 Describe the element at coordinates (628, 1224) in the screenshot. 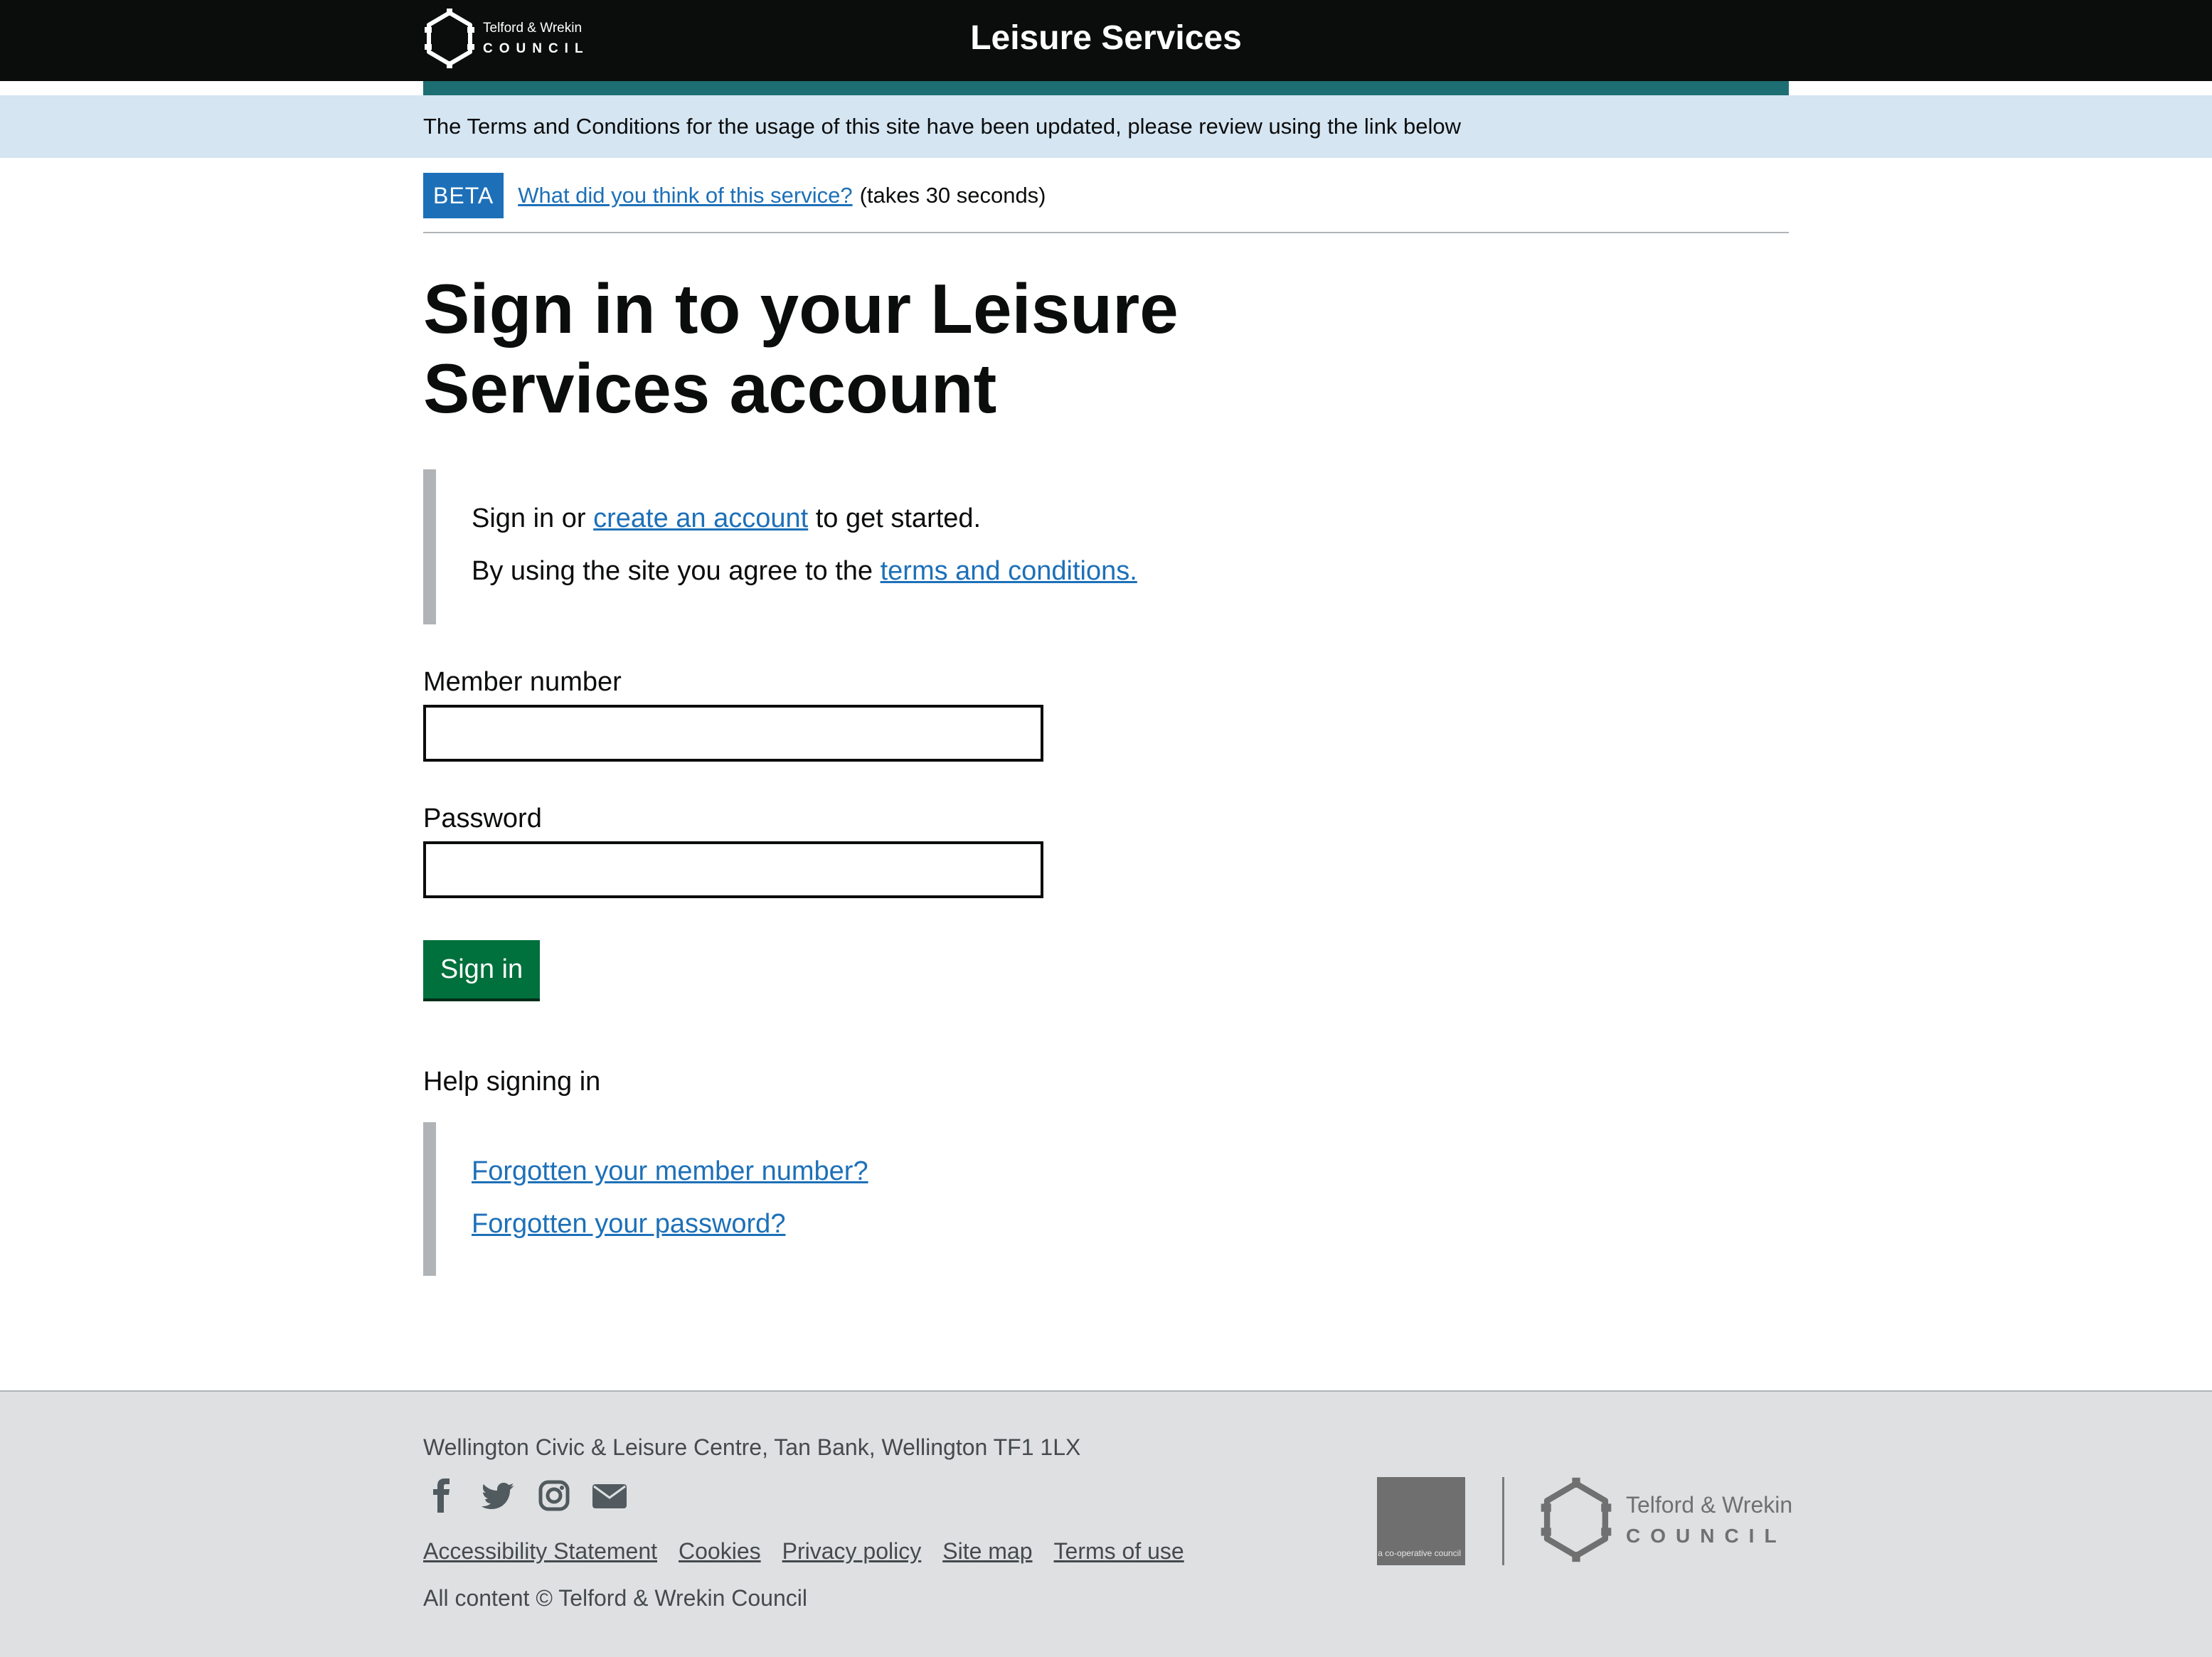

I see `forgot-password-link: Forgotten your password?` at that location.